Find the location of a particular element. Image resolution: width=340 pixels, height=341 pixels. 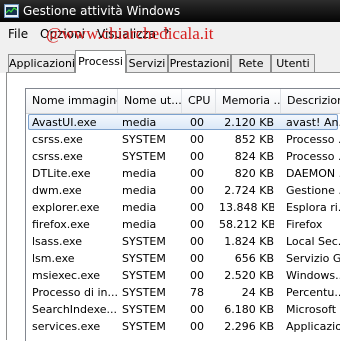

menu-help: ? is located at coordinates (166, 34).